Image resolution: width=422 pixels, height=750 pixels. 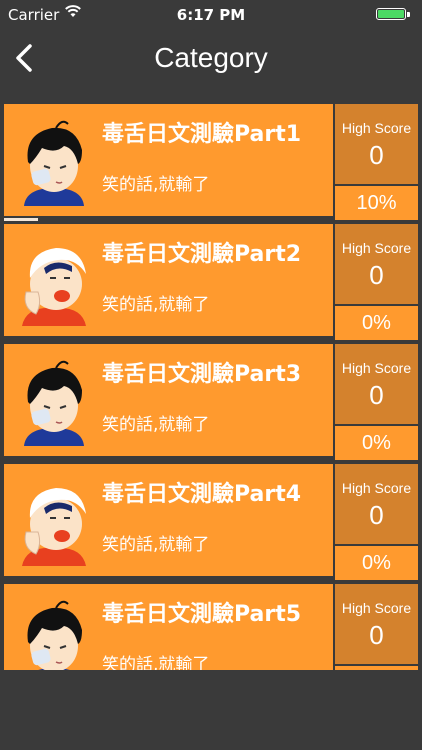 I want to click on percent-box: 10%, so click(x=376, y=203).